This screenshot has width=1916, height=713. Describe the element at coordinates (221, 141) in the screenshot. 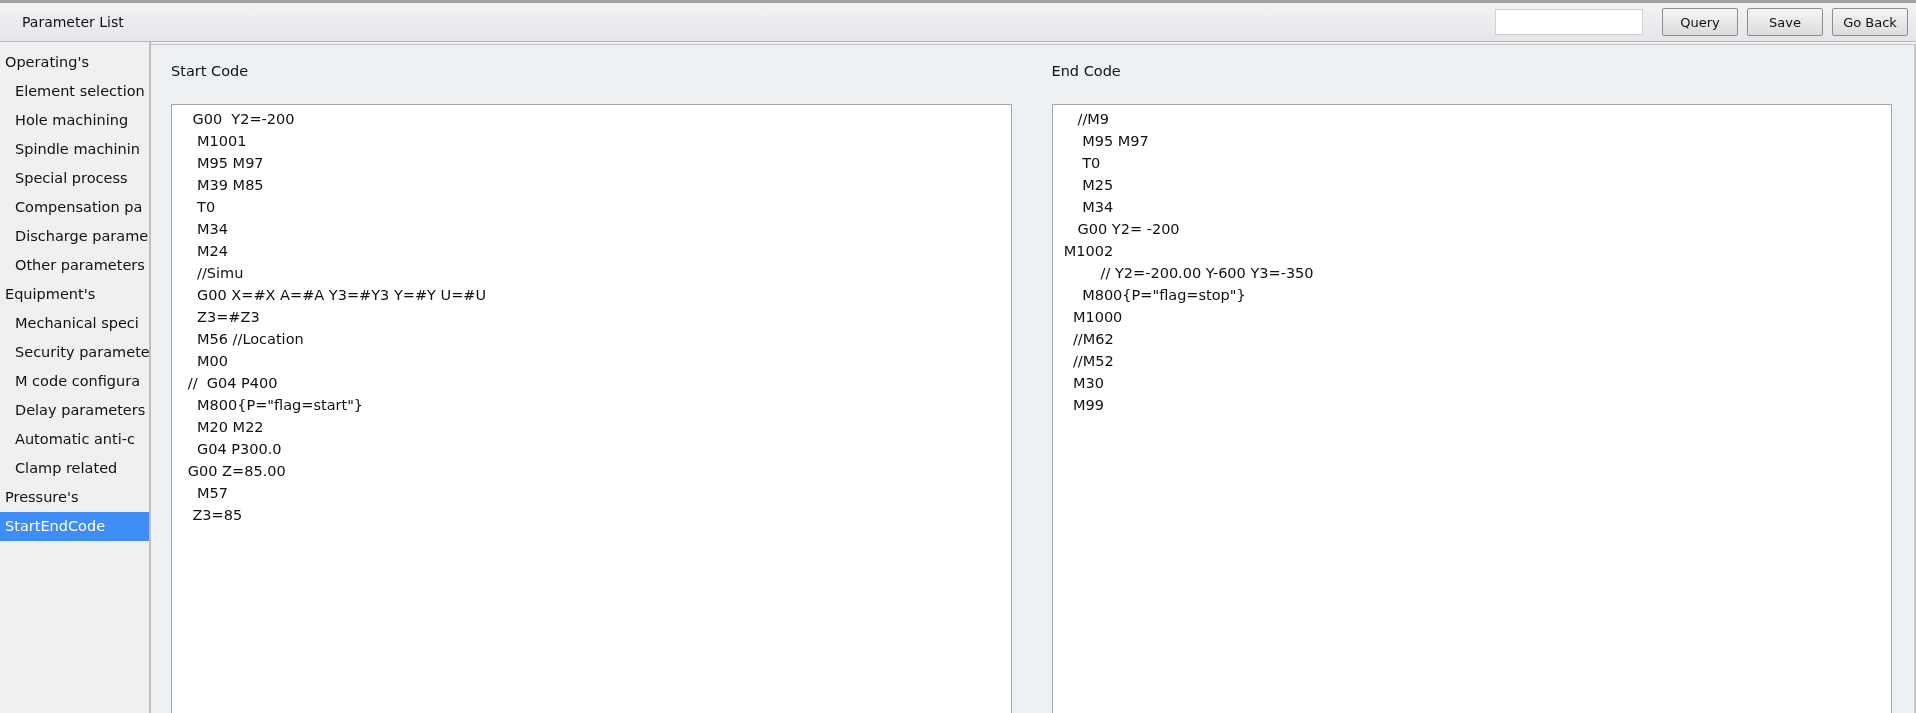

I see `code-line: M1001` at that location.